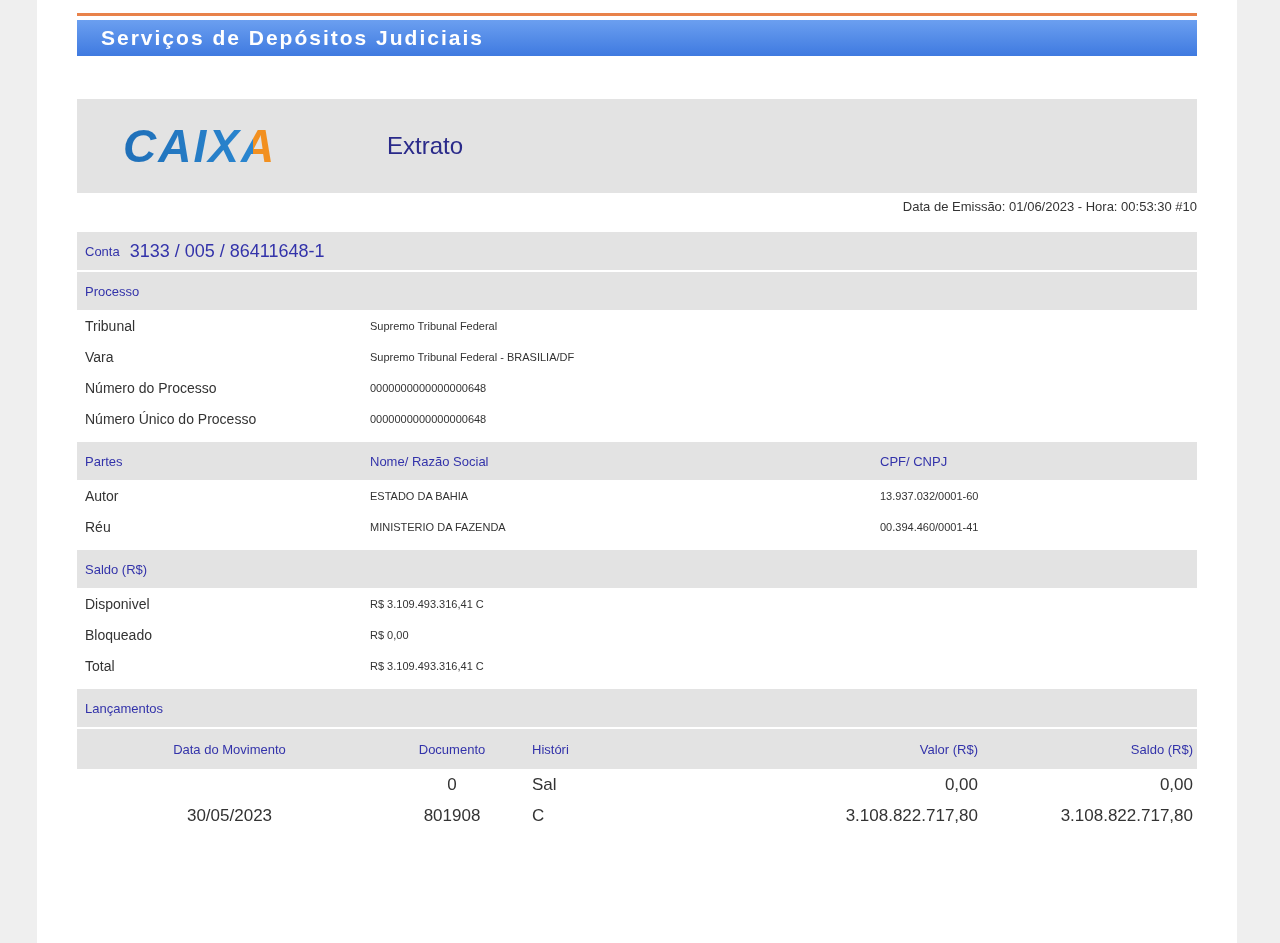 The image size is (1280, 943). What do you see at coordinates (1049, 206) in the screenshot?
I see `emission-date: Data de Emissão: 01/06/2023 - Hora: 00:53:30 #10` at bounding box center [1049, 206].